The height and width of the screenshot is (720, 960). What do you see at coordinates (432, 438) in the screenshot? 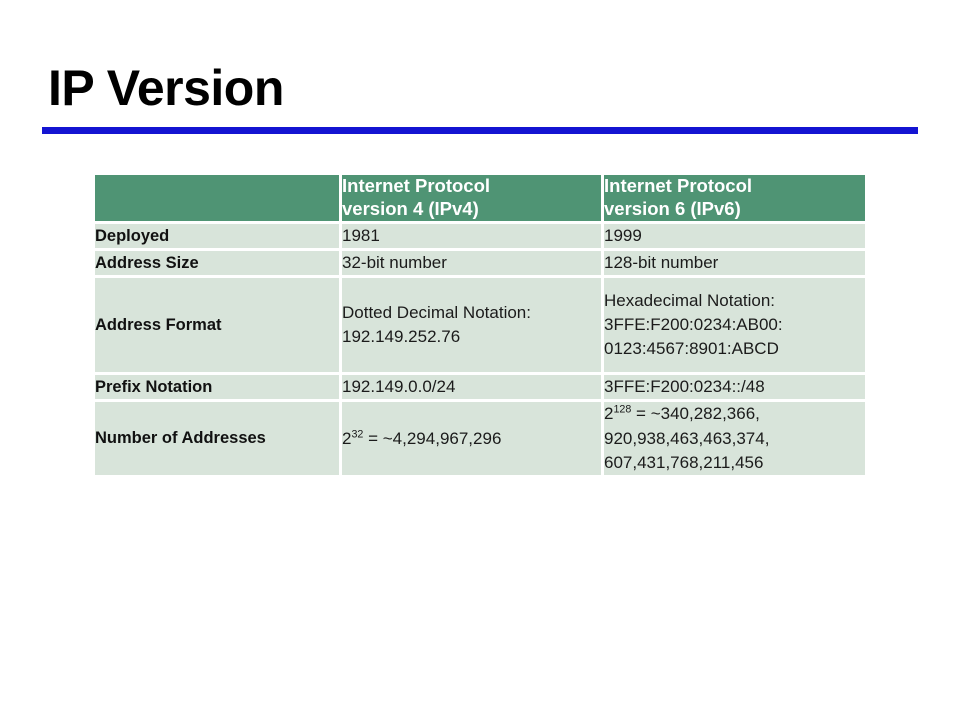
I see `power-rest: = ~4,294,967,296` at bounding box center [432, 438].